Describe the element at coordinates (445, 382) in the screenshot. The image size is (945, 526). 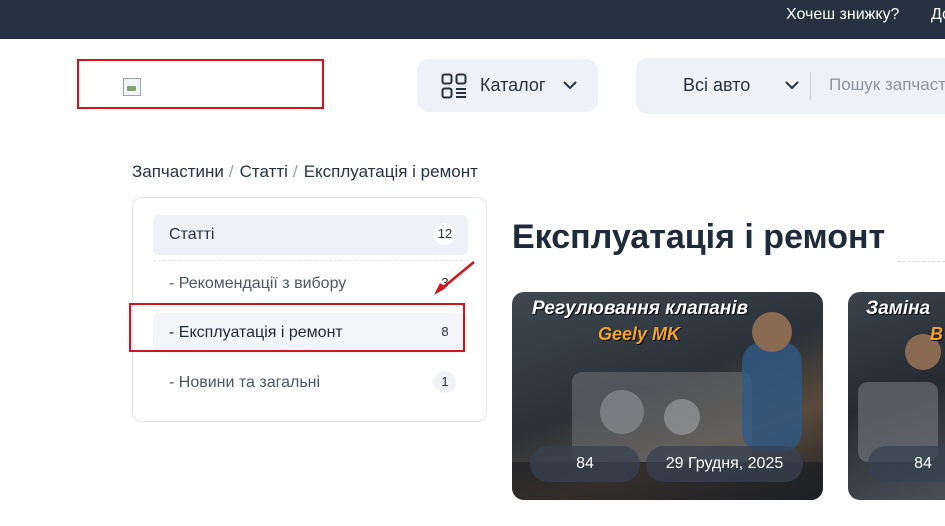
I see `sidebar-item-count: 1` at that location.